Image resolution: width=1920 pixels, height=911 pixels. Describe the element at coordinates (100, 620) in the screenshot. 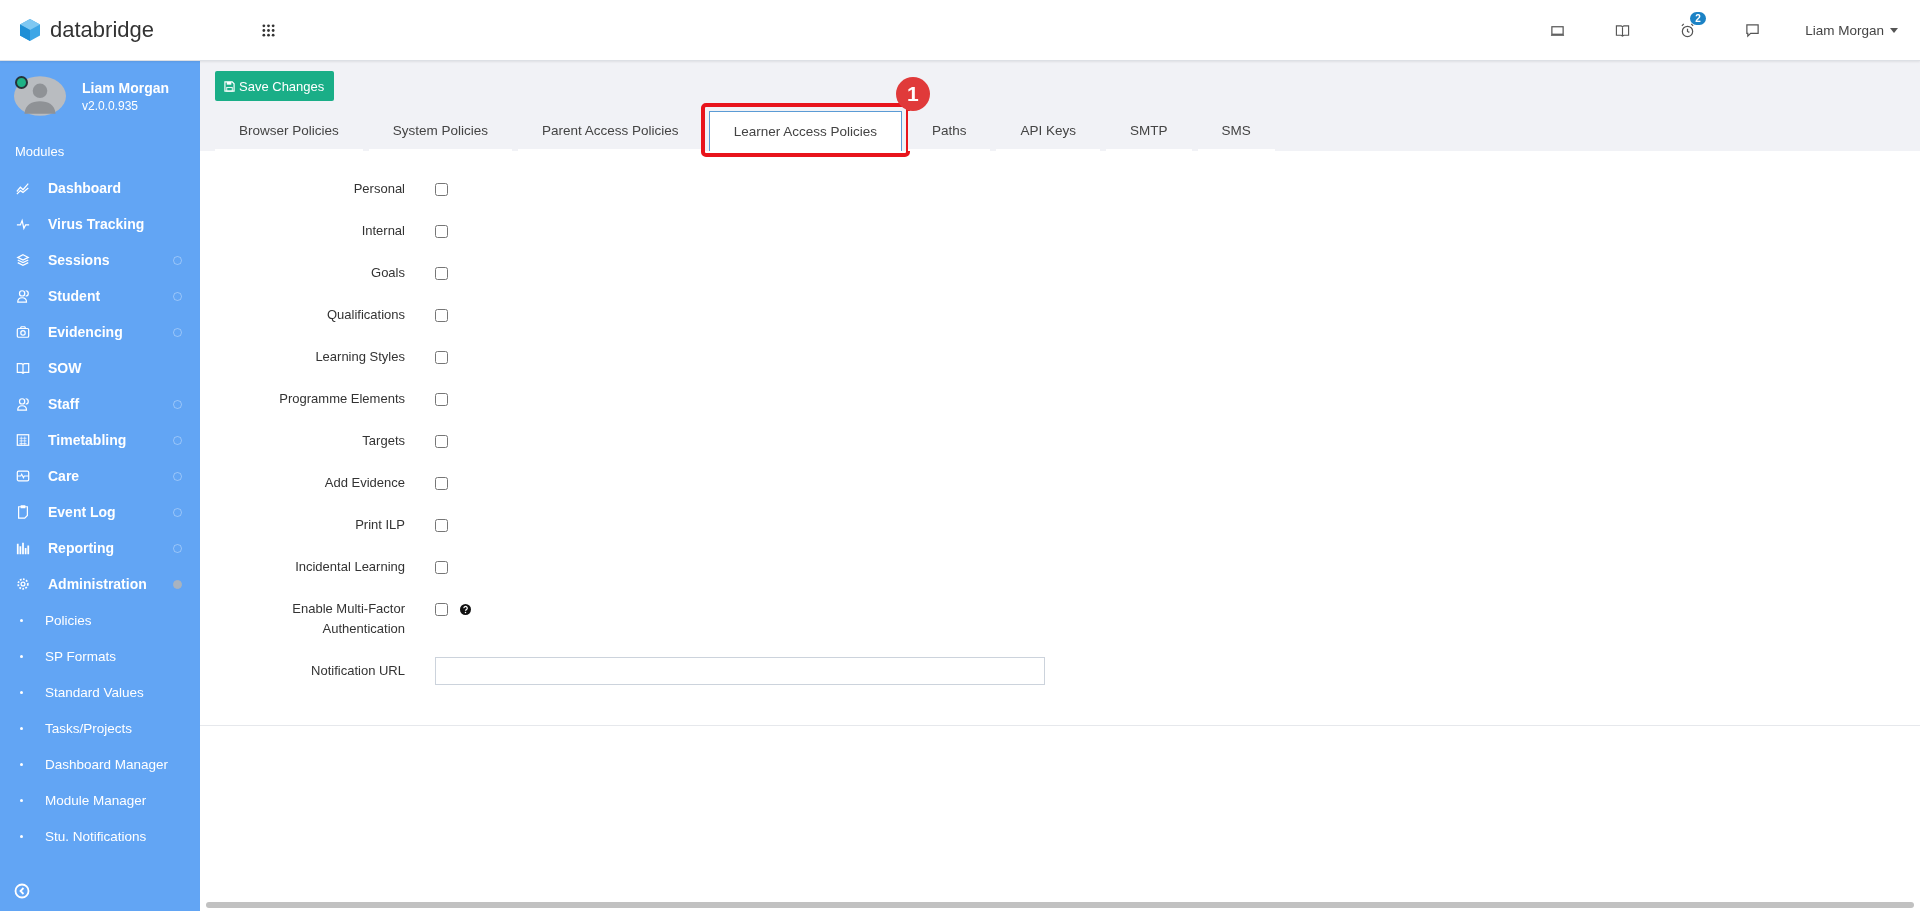

I see `nav-subitem: Policies` at that location.